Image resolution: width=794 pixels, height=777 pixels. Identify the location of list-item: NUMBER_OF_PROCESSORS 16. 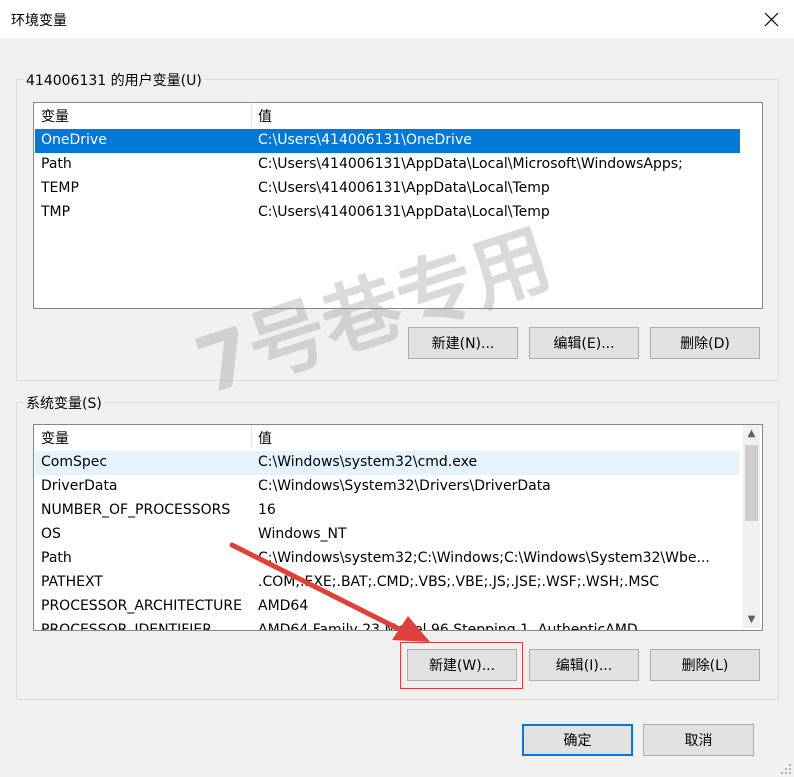
(387, 511).